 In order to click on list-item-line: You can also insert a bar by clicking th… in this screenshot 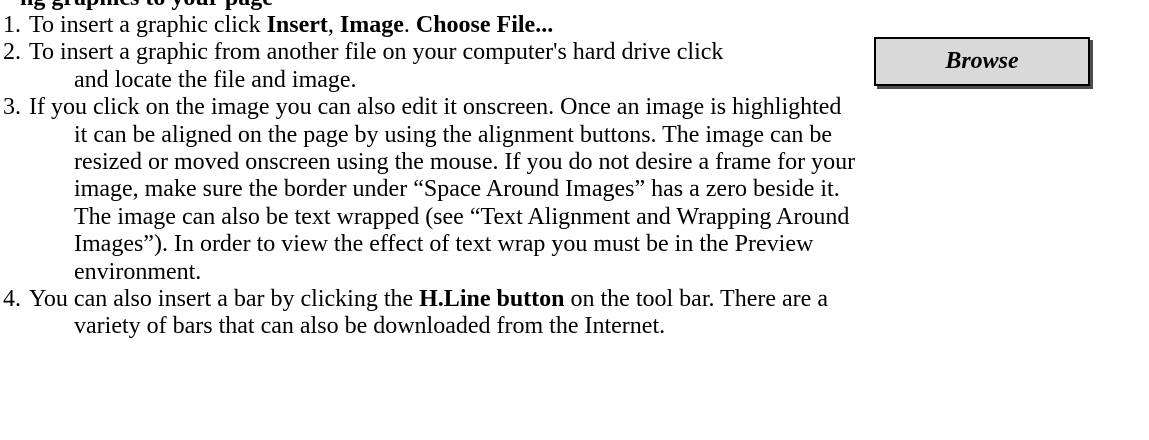, I will do `click(428, 299)`.